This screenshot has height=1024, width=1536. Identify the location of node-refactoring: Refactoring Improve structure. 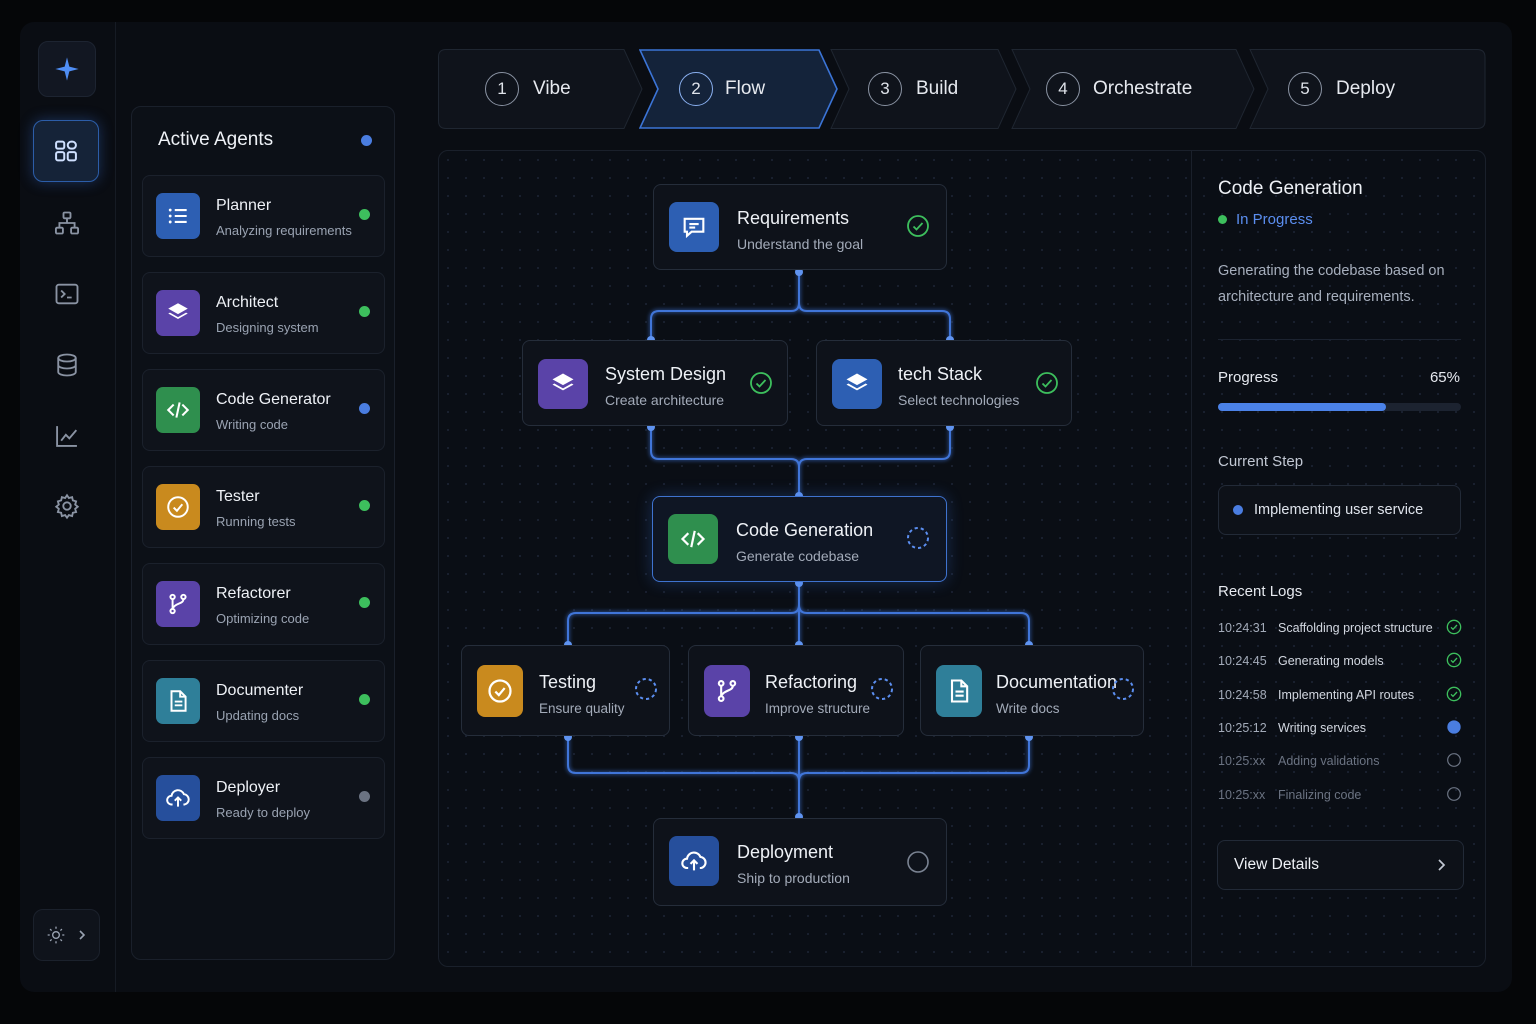
(796, 690).